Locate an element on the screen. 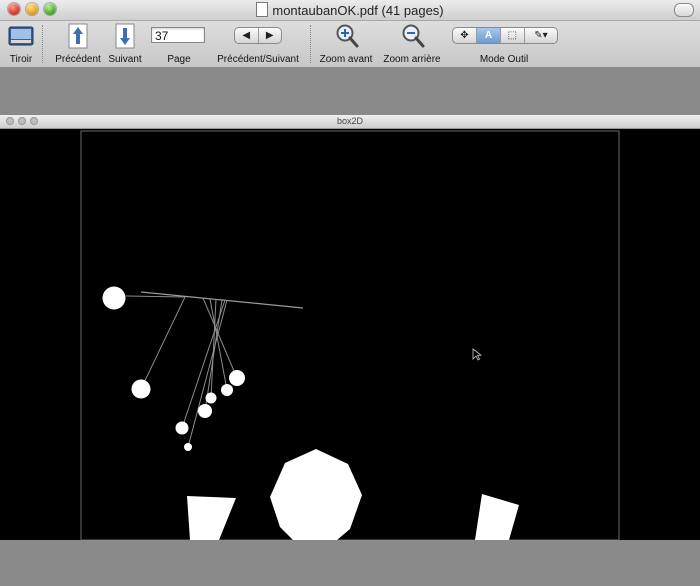  zoom-out-button: Zoom arrière is located at coordinates (412, 44).